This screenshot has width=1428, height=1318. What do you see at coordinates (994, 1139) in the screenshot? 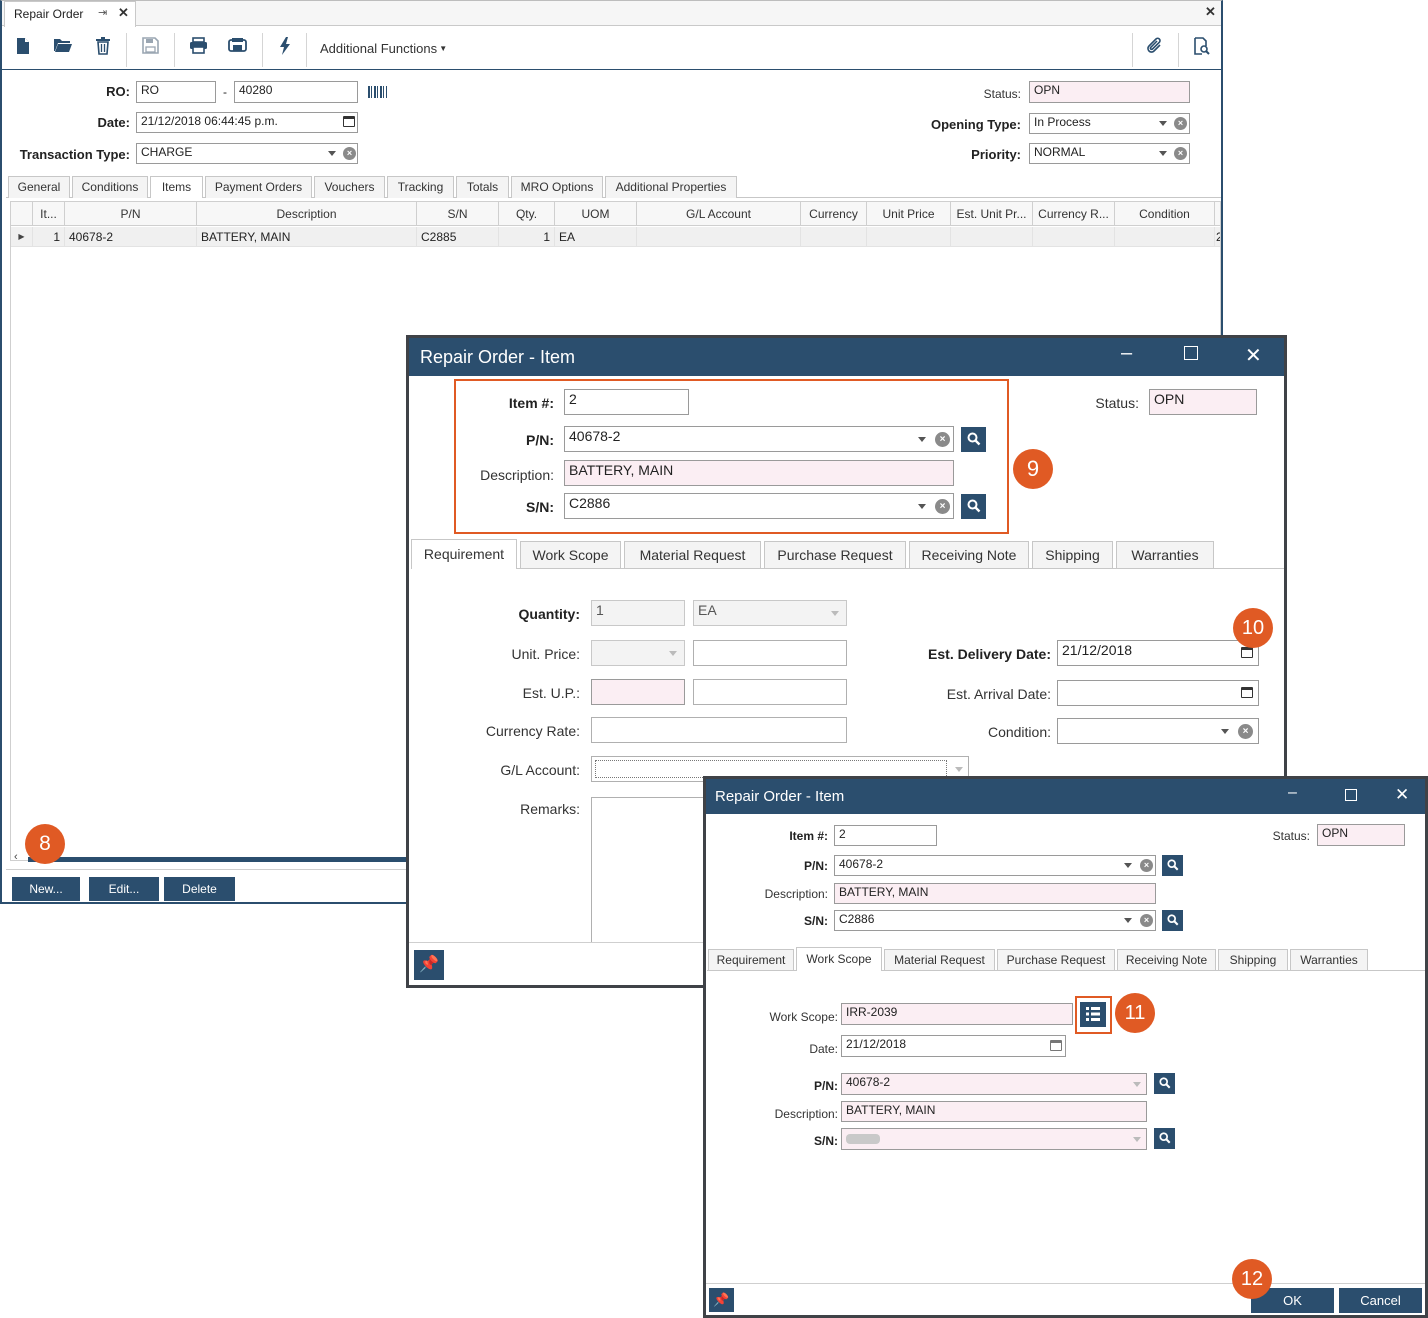
I see `ws-sn-select` at bounding box center [994, 1139].